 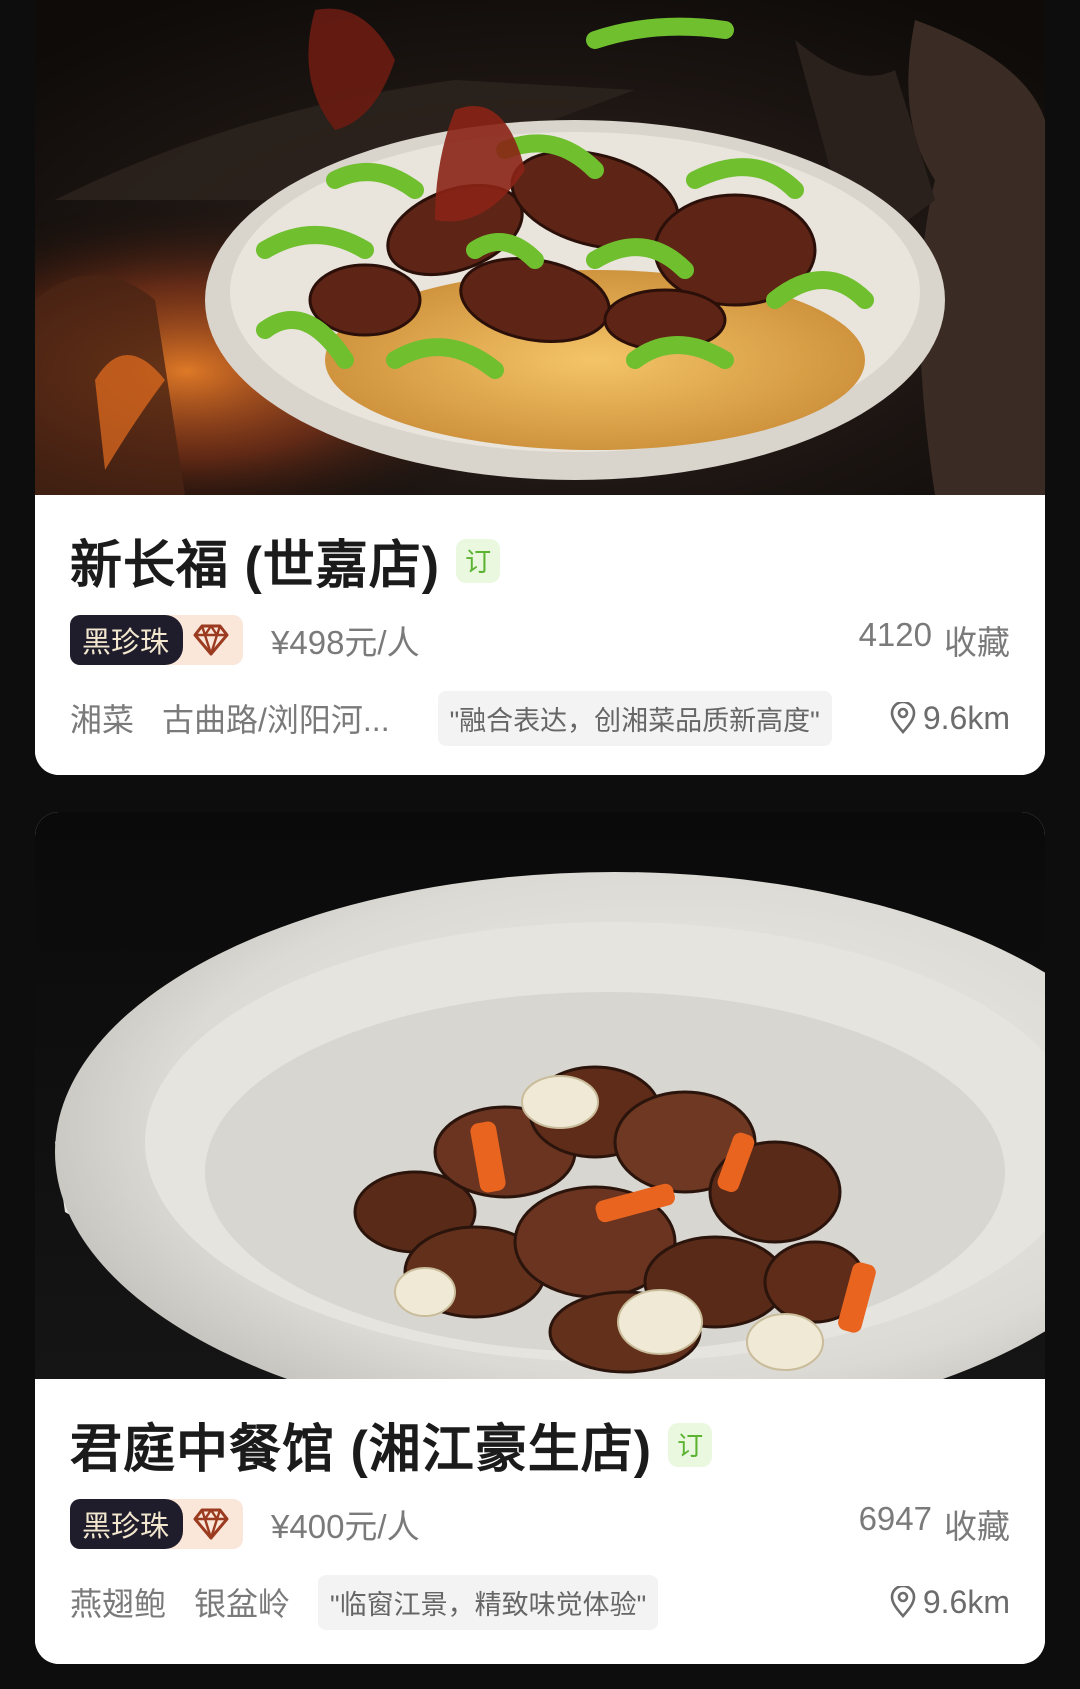 I want to click on price-per-person: ¥498元/人, so click(x=345, y=642).